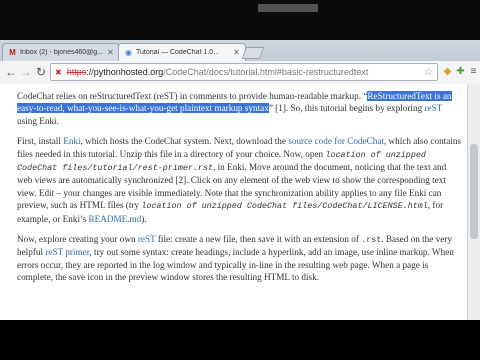 Image resolution: width=480 pixels, height=360 pixels. What do you see at coordinates (473, 71) in the screenshot?
I see `menu-icon: ≡` at bounding box center [473, 71].